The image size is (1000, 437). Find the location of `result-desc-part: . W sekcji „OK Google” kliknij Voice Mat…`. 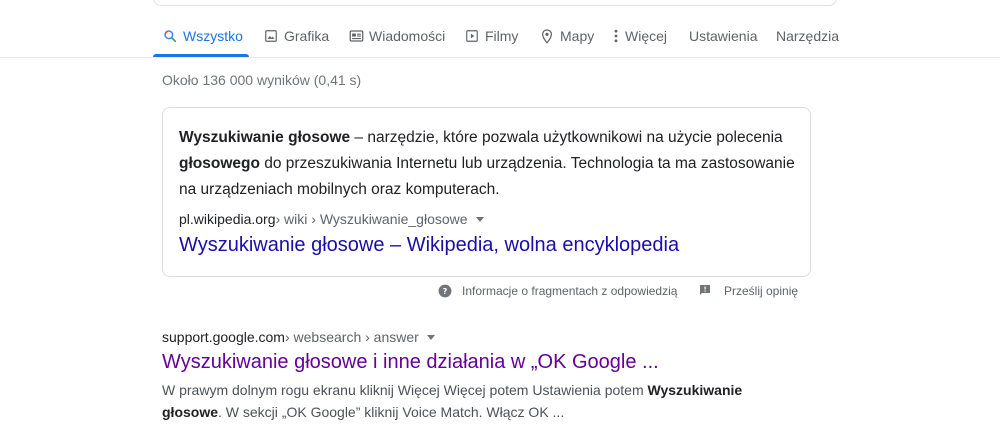

result-desc-part: . W sekcji „OK Google” kliknij Voice Mat… is located at coordinates (391, 412).